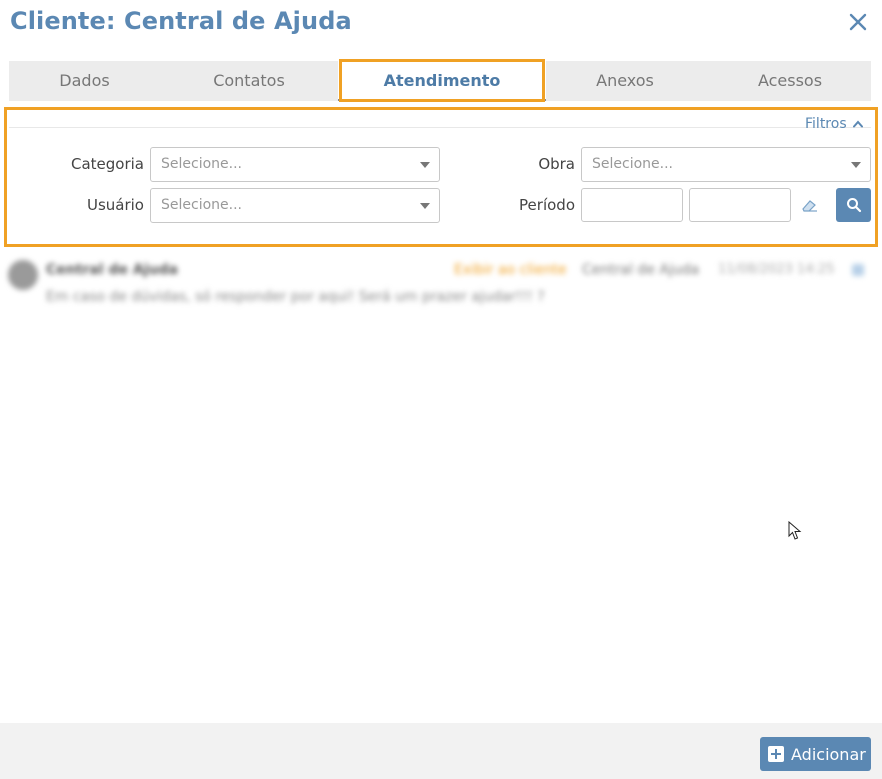 The width and height of the screenshot is (882, 779). Describe the element at coordinates (857, 124) in the screenshot. I see `chevron-up-icon` at that location.